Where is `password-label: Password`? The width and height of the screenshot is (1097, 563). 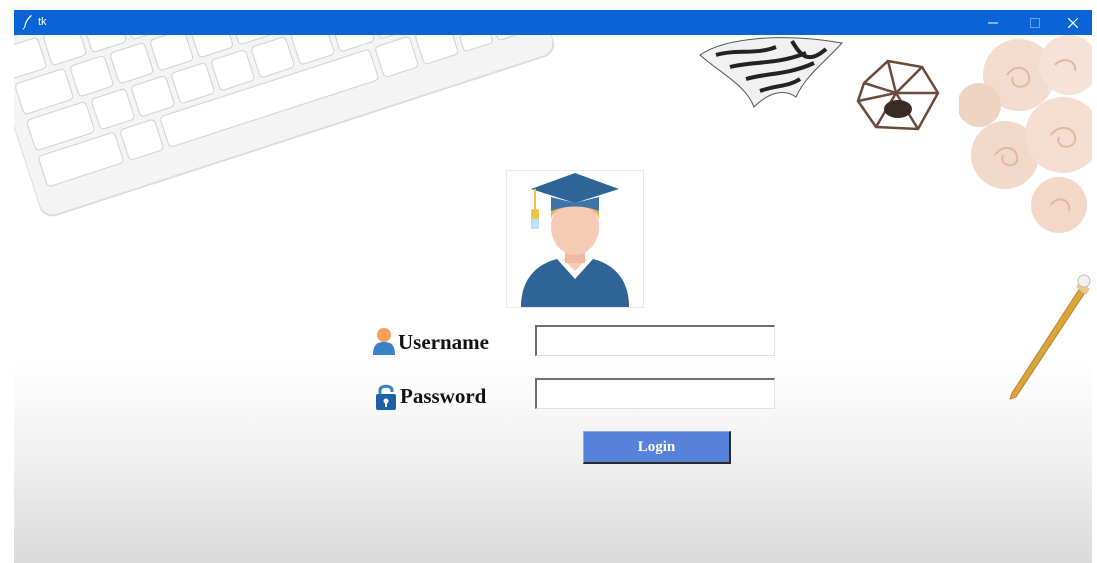
password-label: Password is located at coordinates (443, 396).